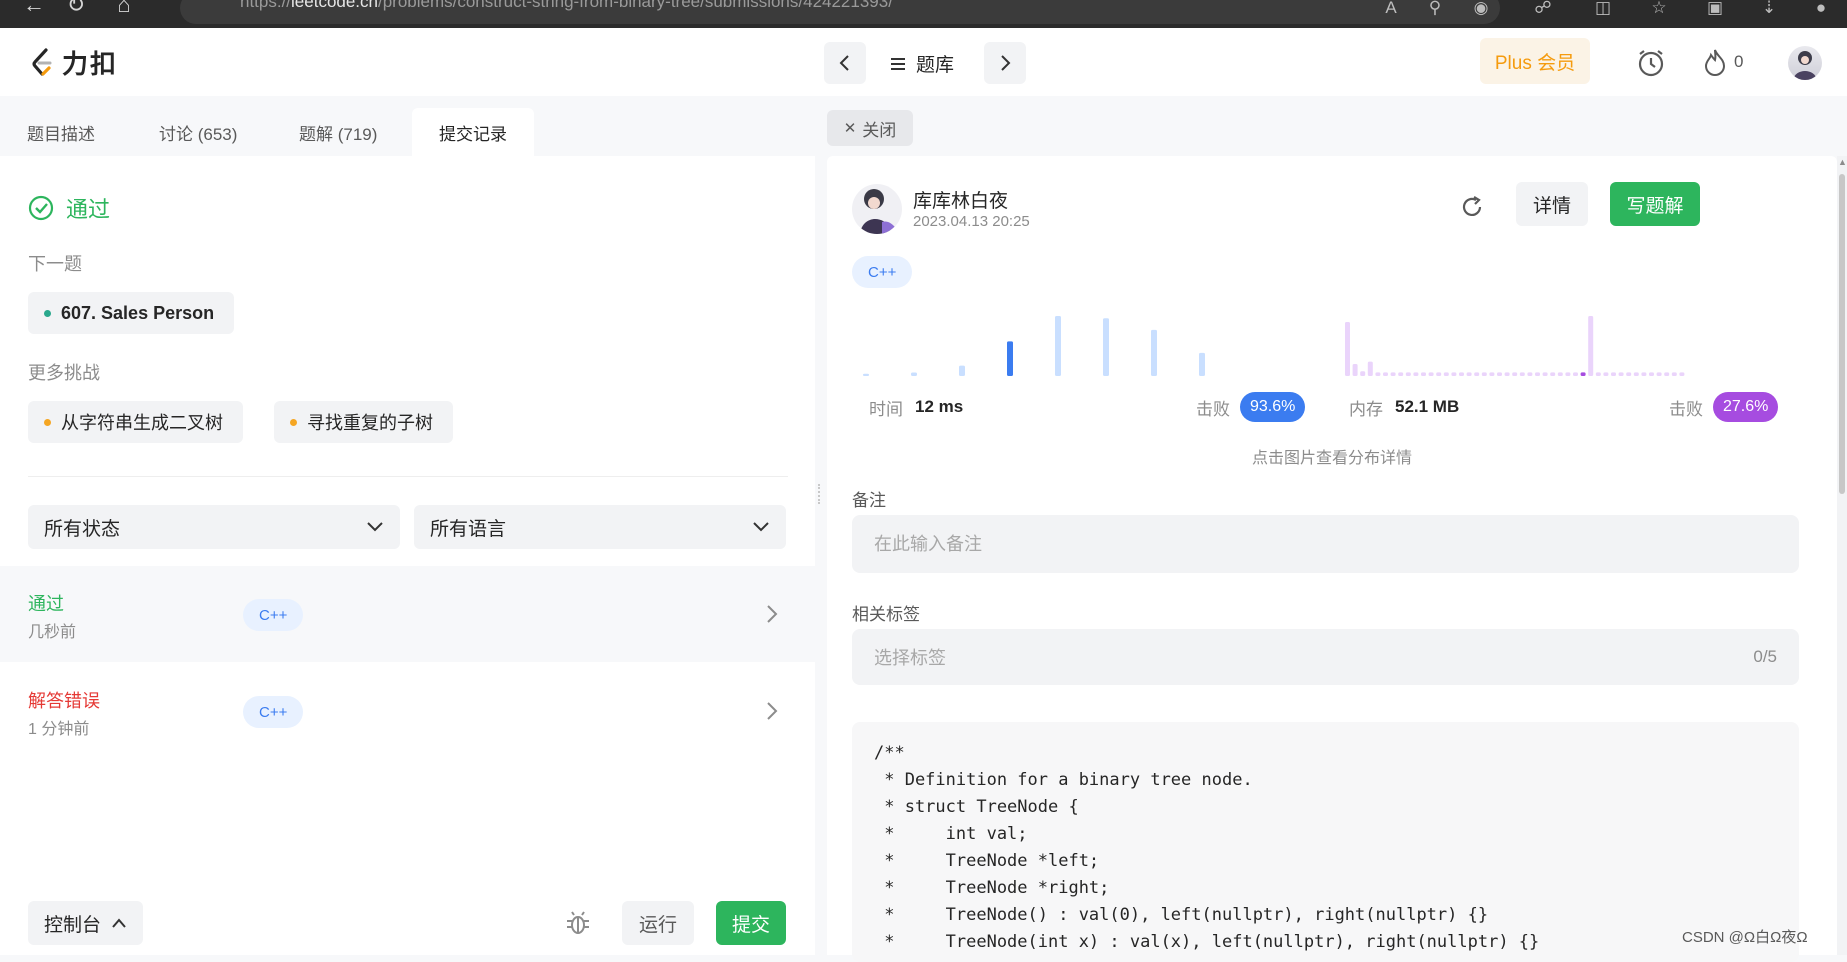 The image size is (1847, 962). I want to click on leetcode-logo: 力扣, so click(74, 62).